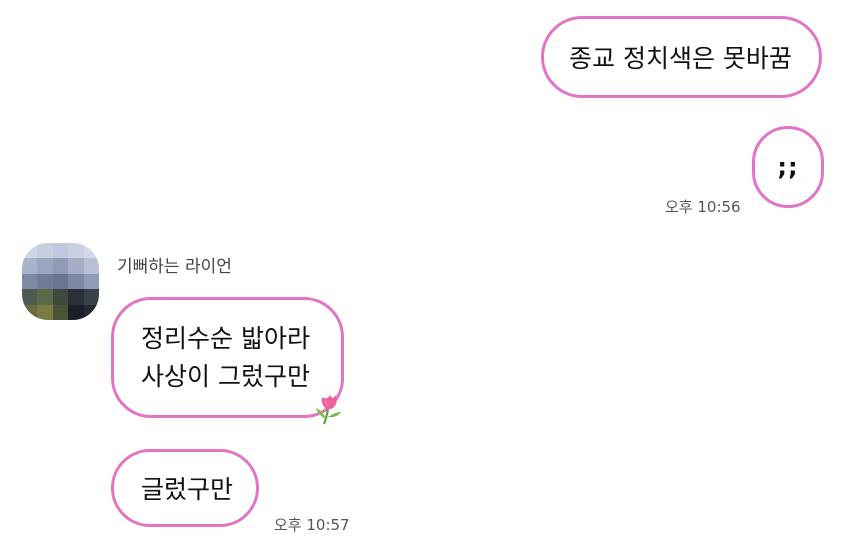 This screenshot has width=859, height=555. Describe the element at coordinates (225, 376) in the screenshot. I see `message-line: 사상이 그렀구만` at that location.